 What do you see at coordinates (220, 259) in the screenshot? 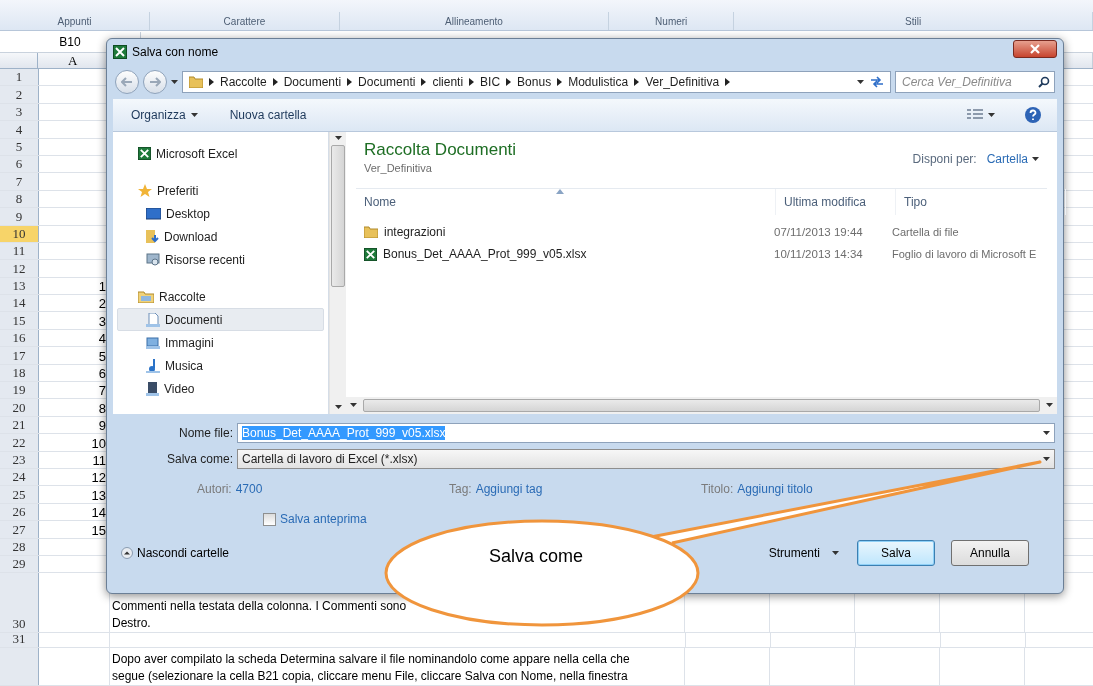
I see `nav-item: Risorse recenti` at bounding box center [220, 259].